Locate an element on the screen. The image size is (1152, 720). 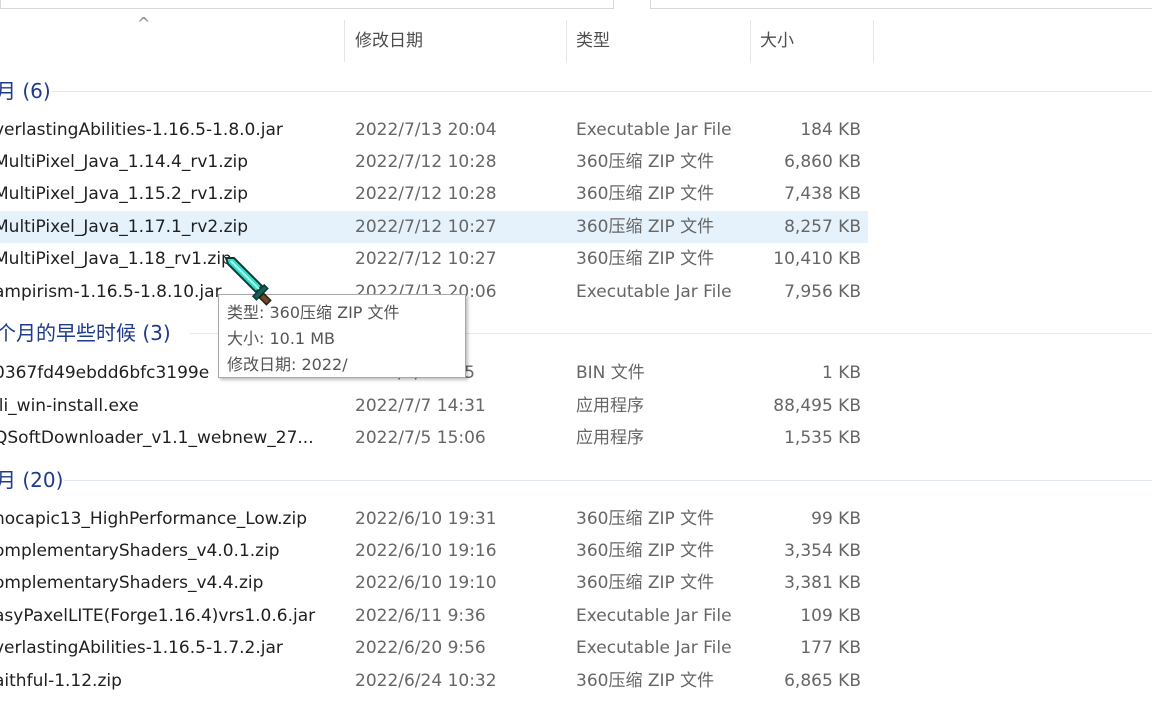
column-size: 大小 is located at coordinates (777, 41).